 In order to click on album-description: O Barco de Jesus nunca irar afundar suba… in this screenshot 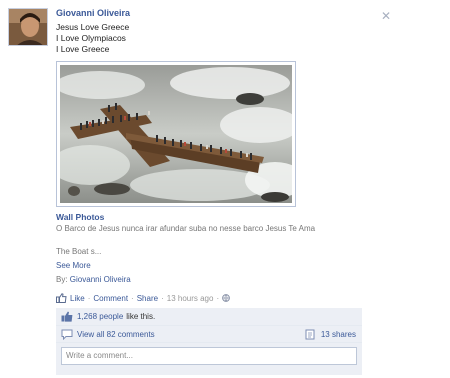, I will do `click(186, 228)`.